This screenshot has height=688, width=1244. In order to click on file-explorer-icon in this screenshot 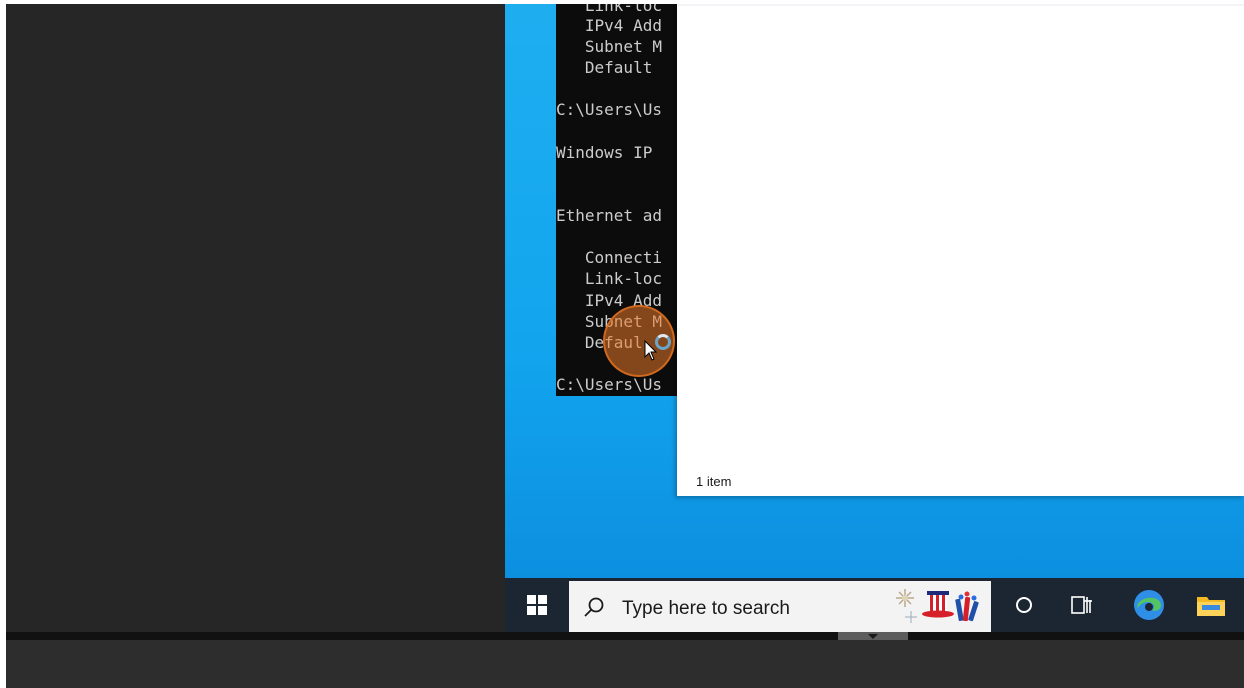, I will do `click(1211, 606)`.